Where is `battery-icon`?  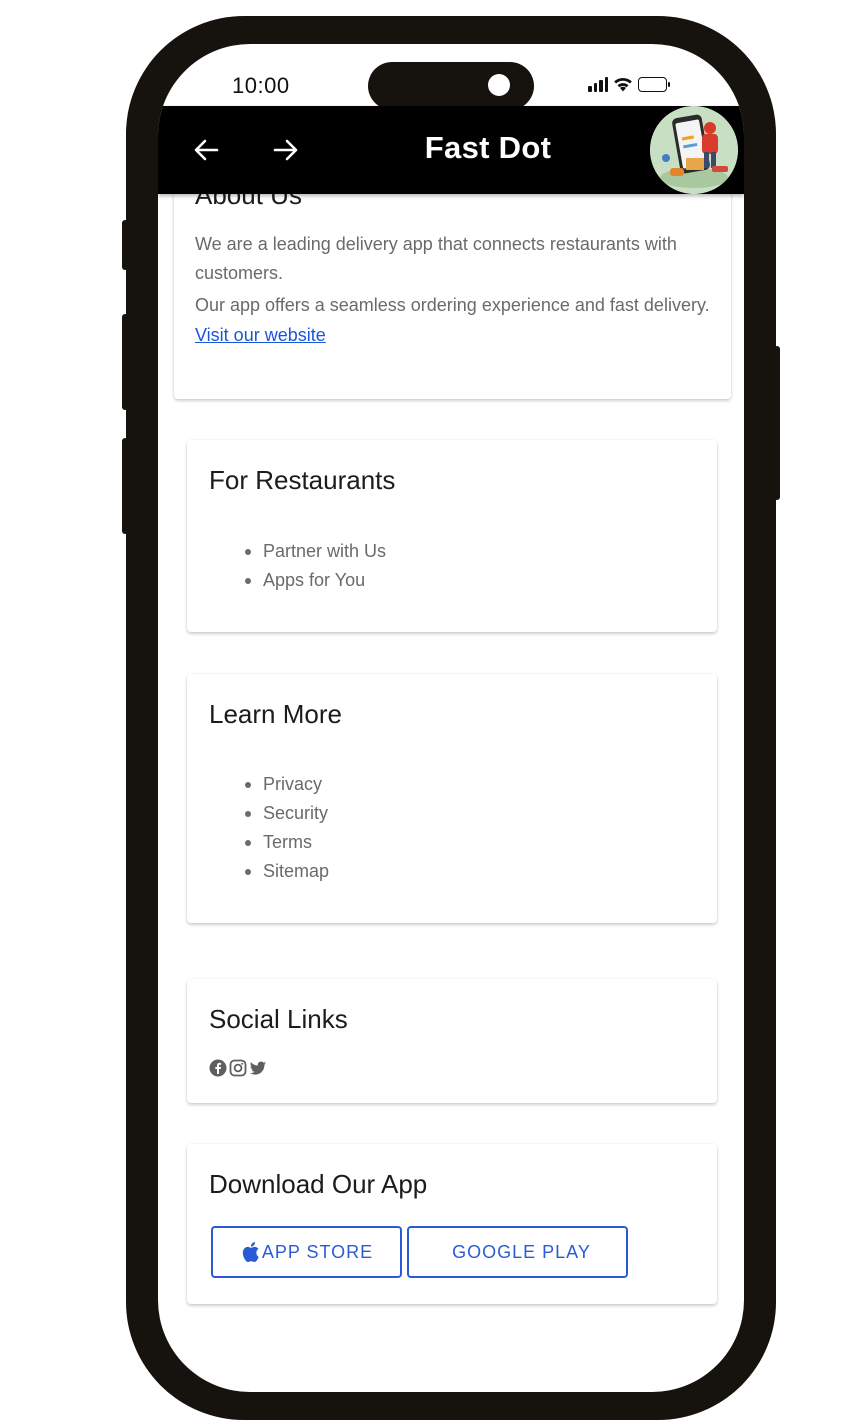
battery-icon is located at coordinates (654, 84).